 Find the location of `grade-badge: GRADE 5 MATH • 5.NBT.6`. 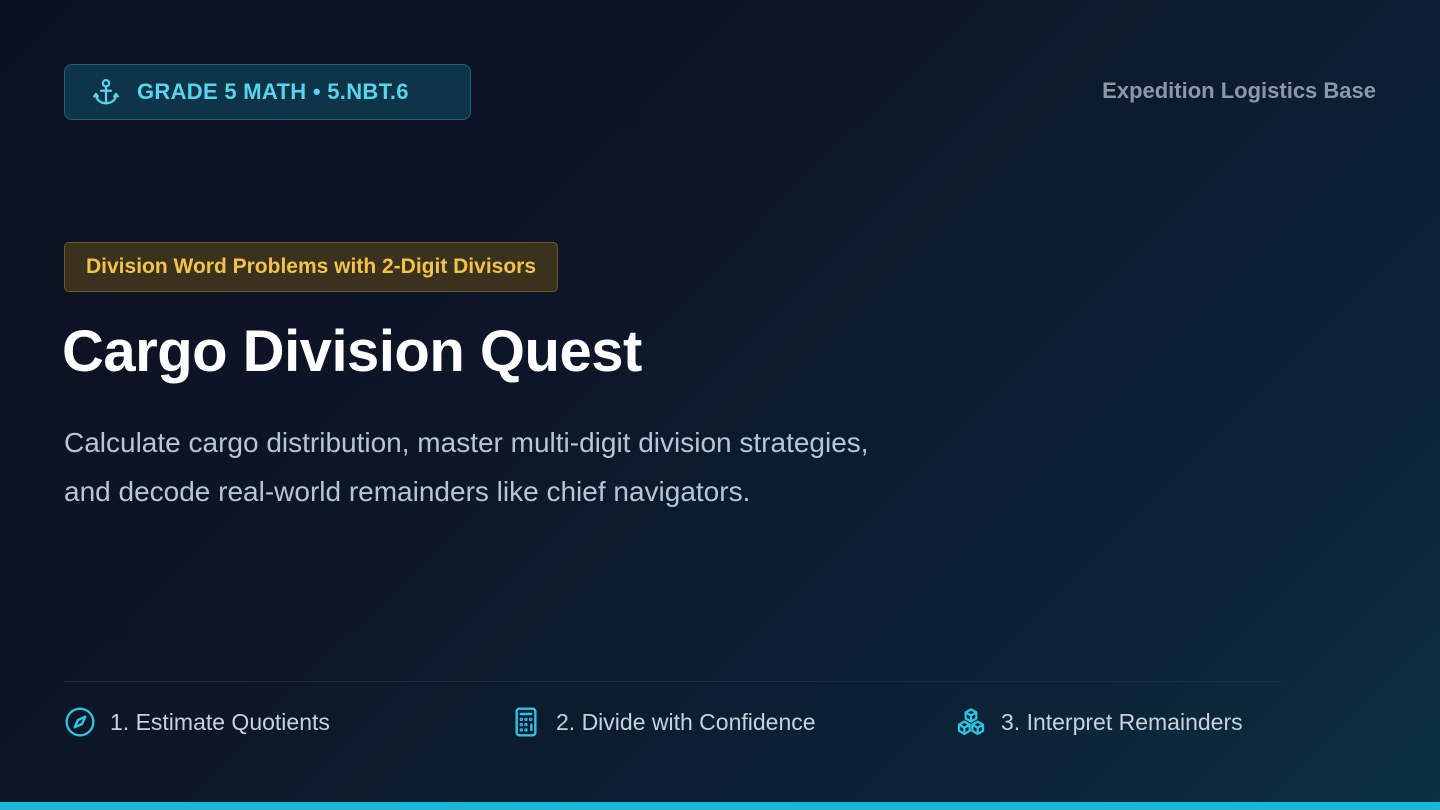

grade-badge: GRADE 5 MATH • 5.NBT.6 is located at coordinates (267, 92).